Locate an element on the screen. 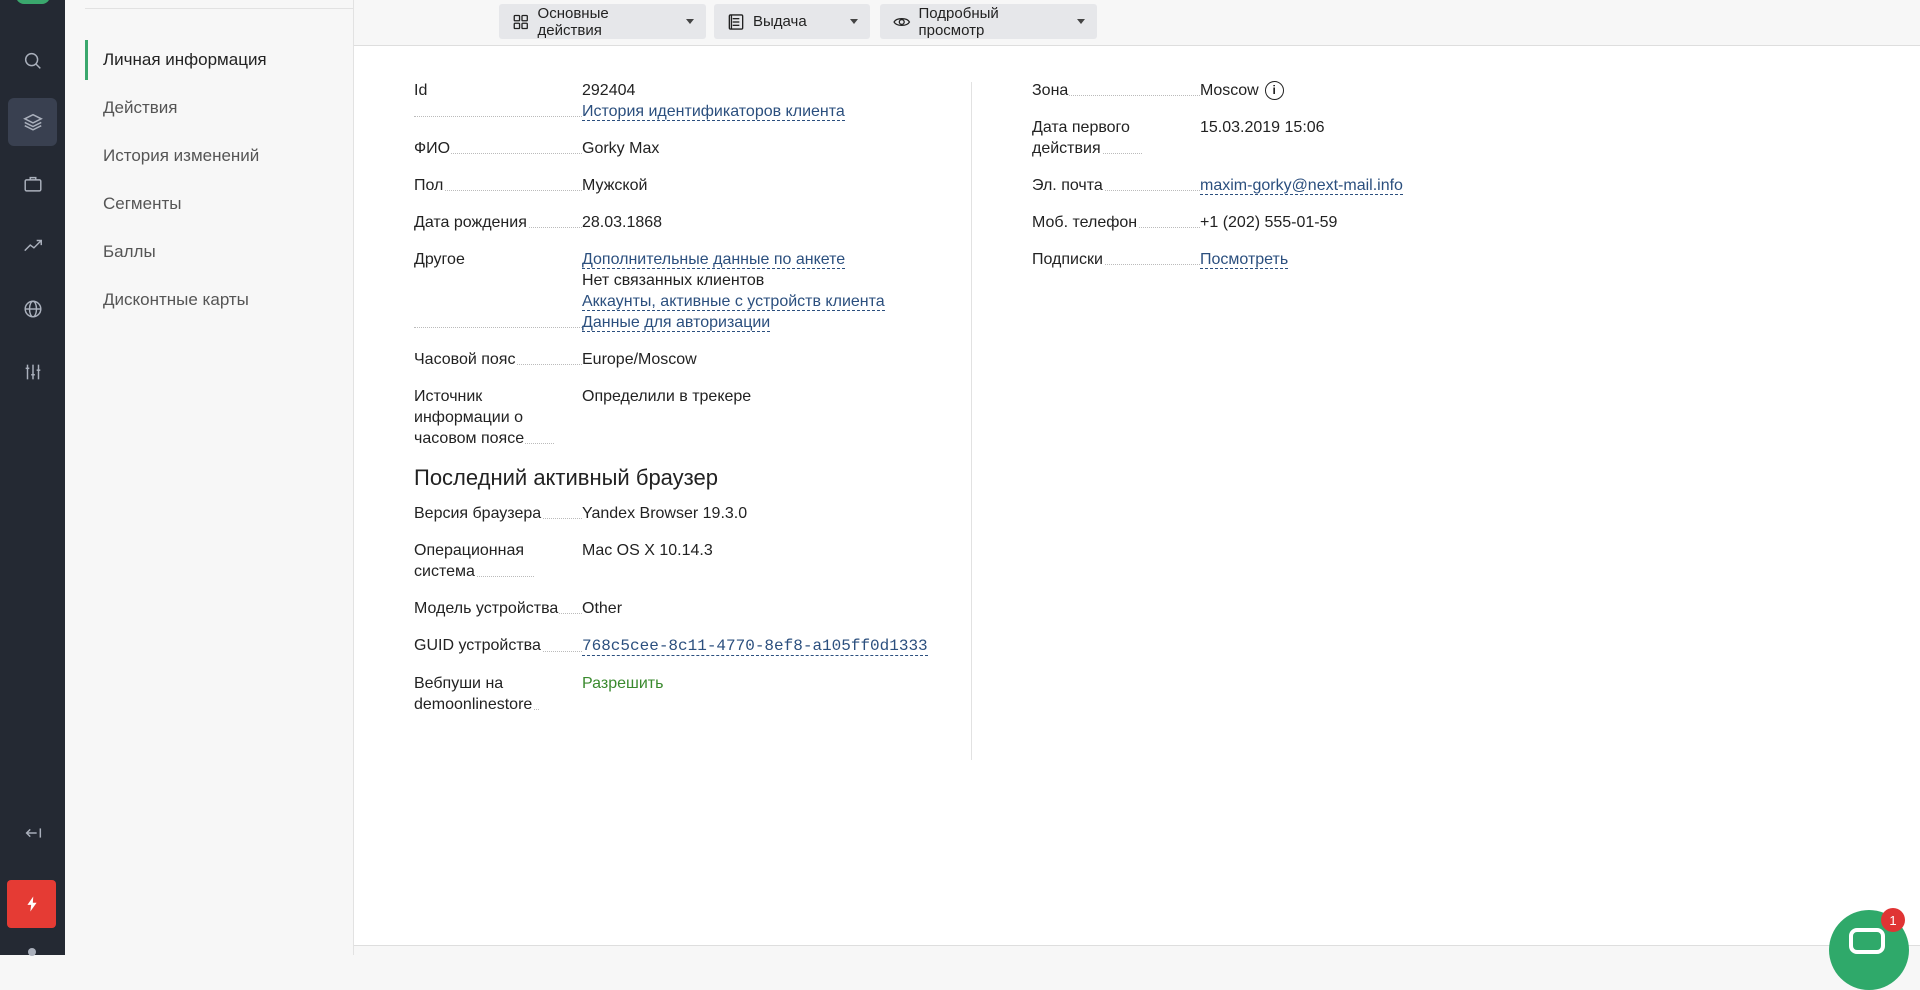  extra-data-link: Дополнительные данные по анкете is located at coordinates (714, 260).